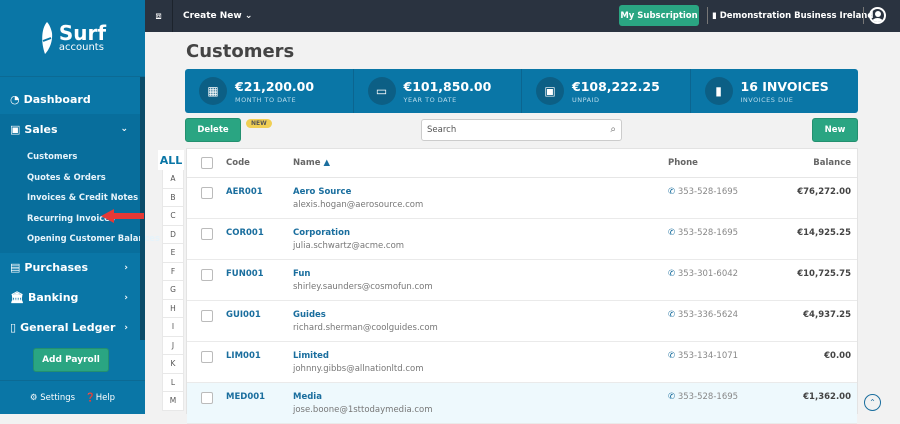 The height and width of the screenshot is (424, 900). What do you see at coordinates (708, 274) in the screenshot?
I see `customer-phone: 353-301-6042` at bounding box center [708, 274].